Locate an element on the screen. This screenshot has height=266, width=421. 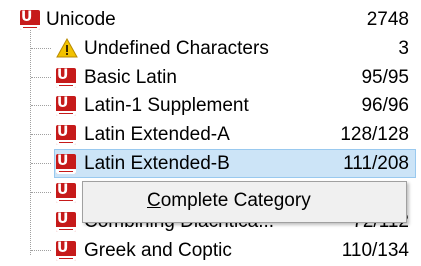
context-menu: Complete Category is located at coordinates (244, 202).